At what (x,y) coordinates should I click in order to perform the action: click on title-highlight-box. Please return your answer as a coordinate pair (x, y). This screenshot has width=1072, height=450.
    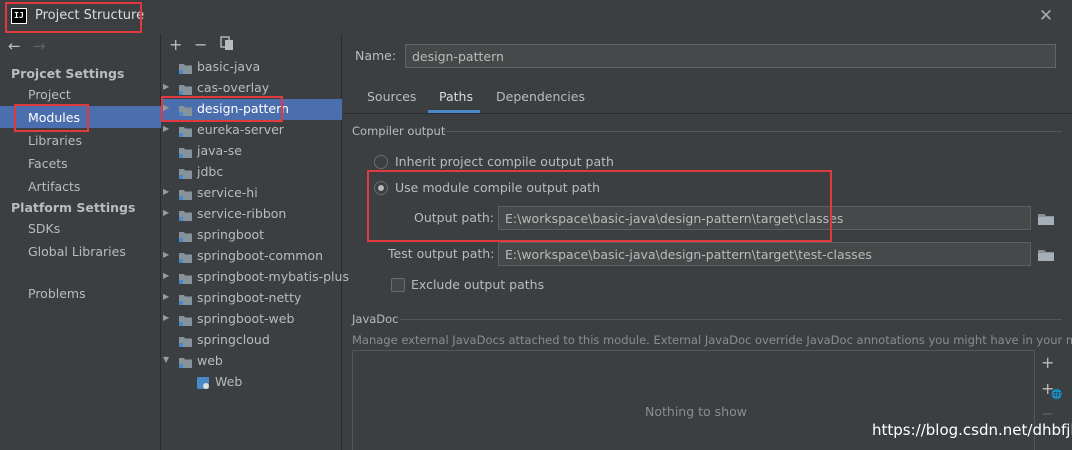
    Looking at the image, I should click on (73, 17).